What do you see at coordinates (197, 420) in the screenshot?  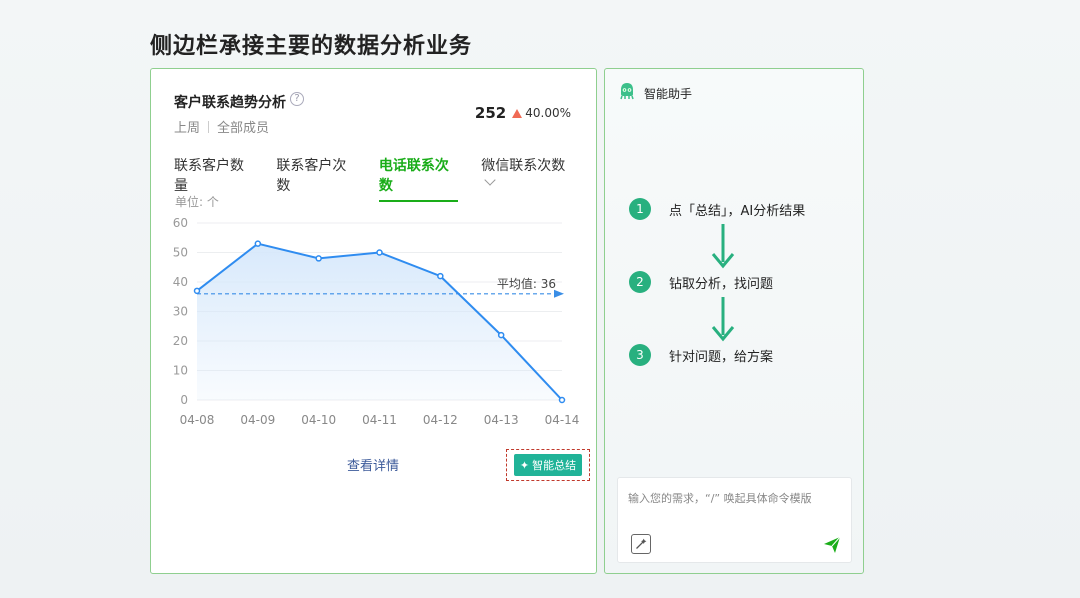 I see `x-tick-label: 04-08` at bounding box center [197, 420].